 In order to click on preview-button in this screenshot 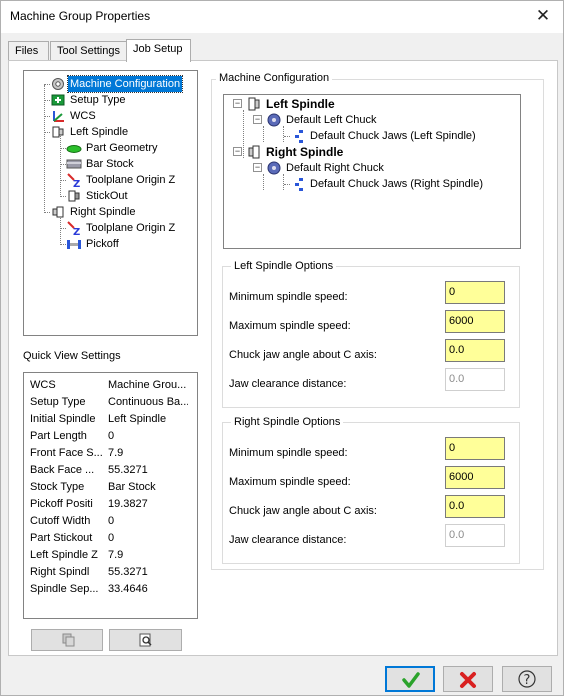, I will do `click(145, 640)`.